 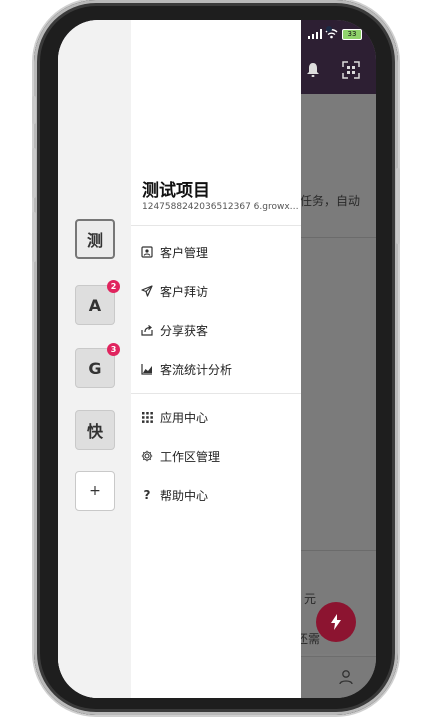 What do you see at coordinates (216, 252) in the screenshot?
I see `menu-item-customer-management: 客户管理` at bounding box center [216, 252].